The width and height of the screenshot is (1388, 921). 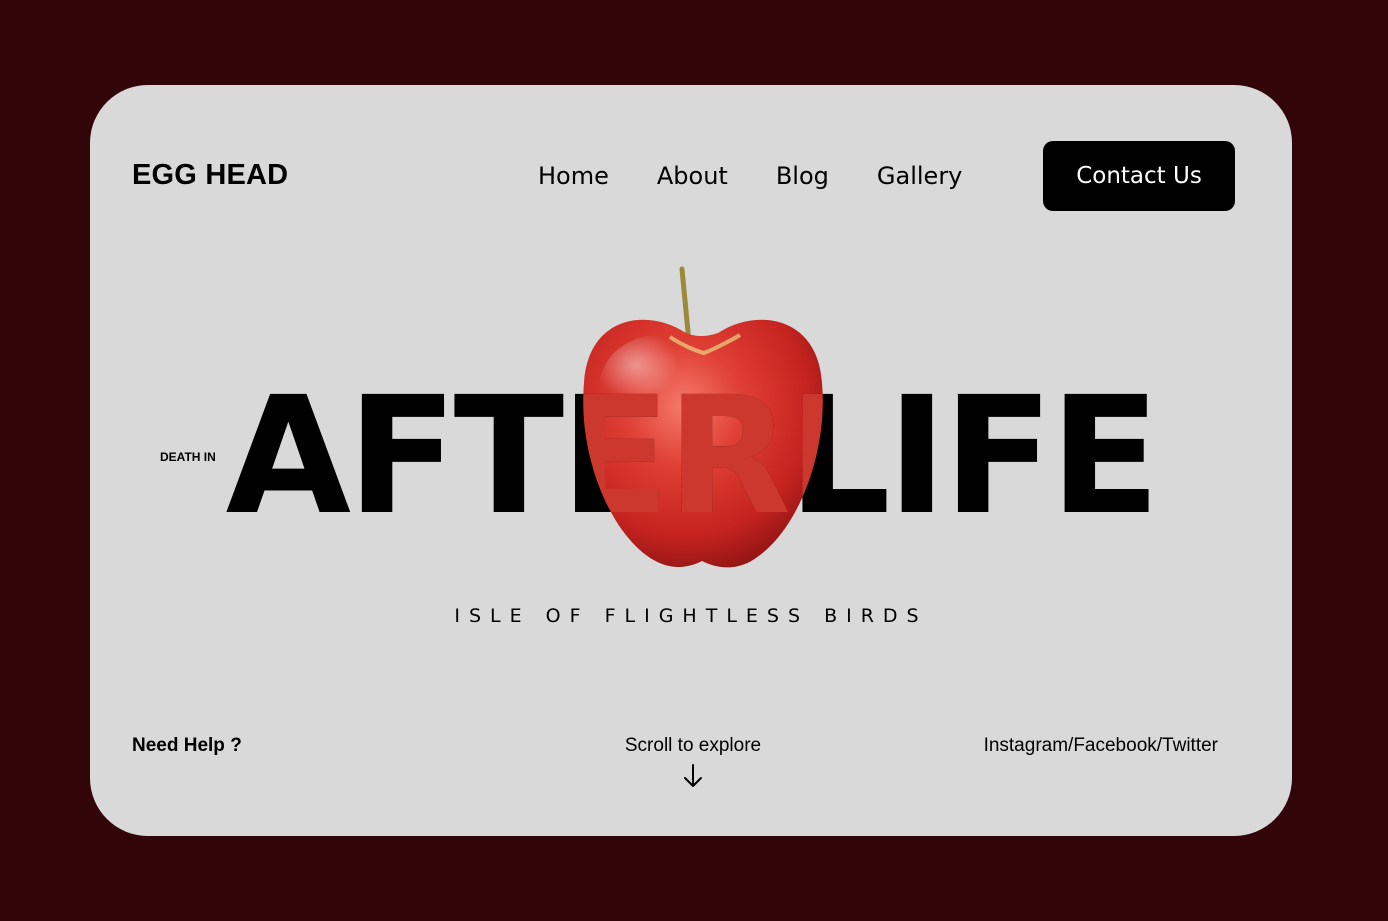 What do you see at coordinates (691, 616) in the screenshot?
I see `hero-subtitle: ISLE OF FLIGHTLESS BIRDS` at bounding box center [691, 616].